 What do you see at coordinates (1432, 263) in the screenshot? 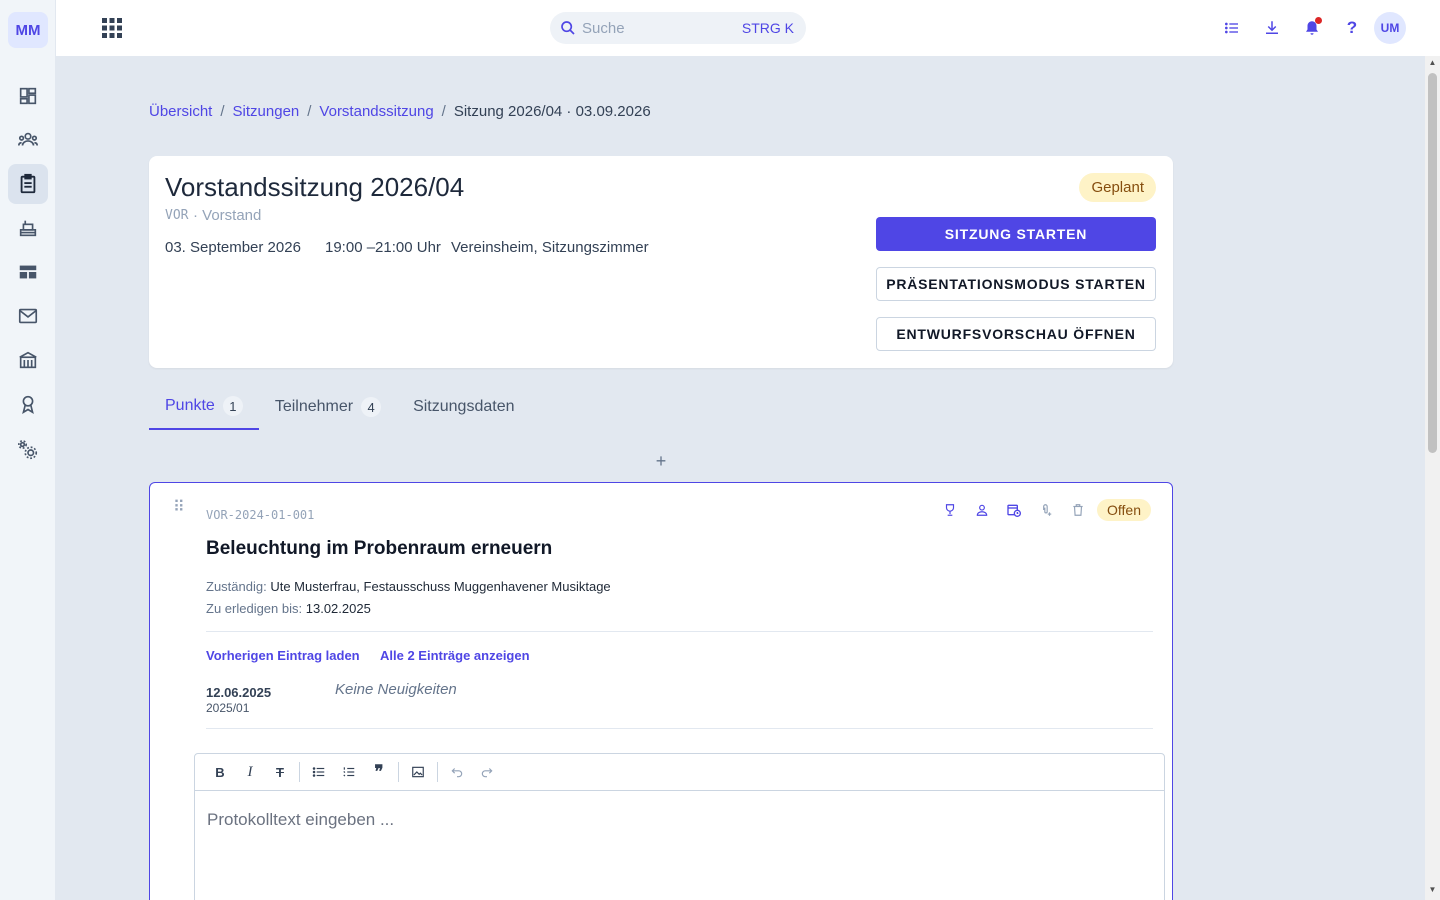
I see `scroll-thumb` at bounding box center [1432, 263].